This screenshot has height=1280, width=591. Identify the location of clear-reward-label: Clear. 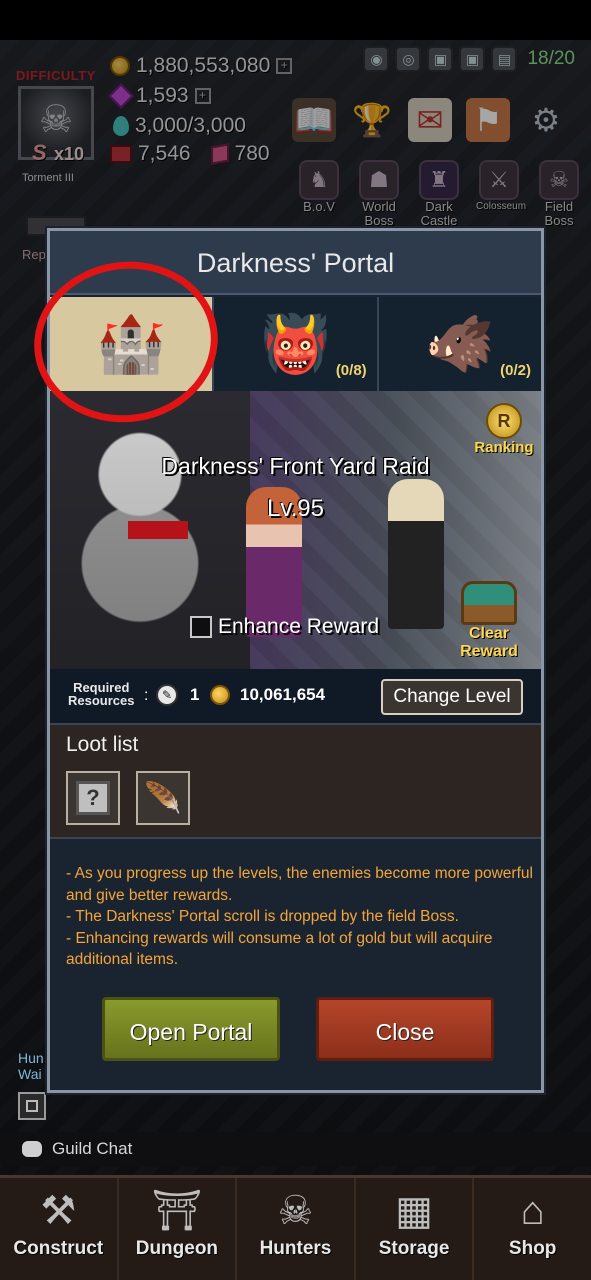
(489, 633).